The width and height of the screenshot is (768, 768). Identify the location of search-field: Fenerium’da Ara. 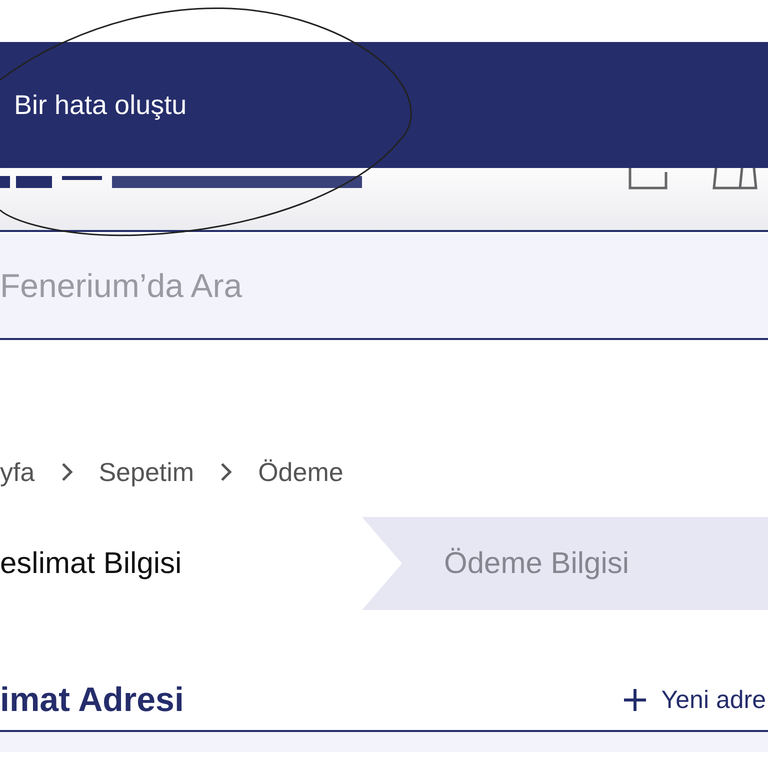
(384, 286).